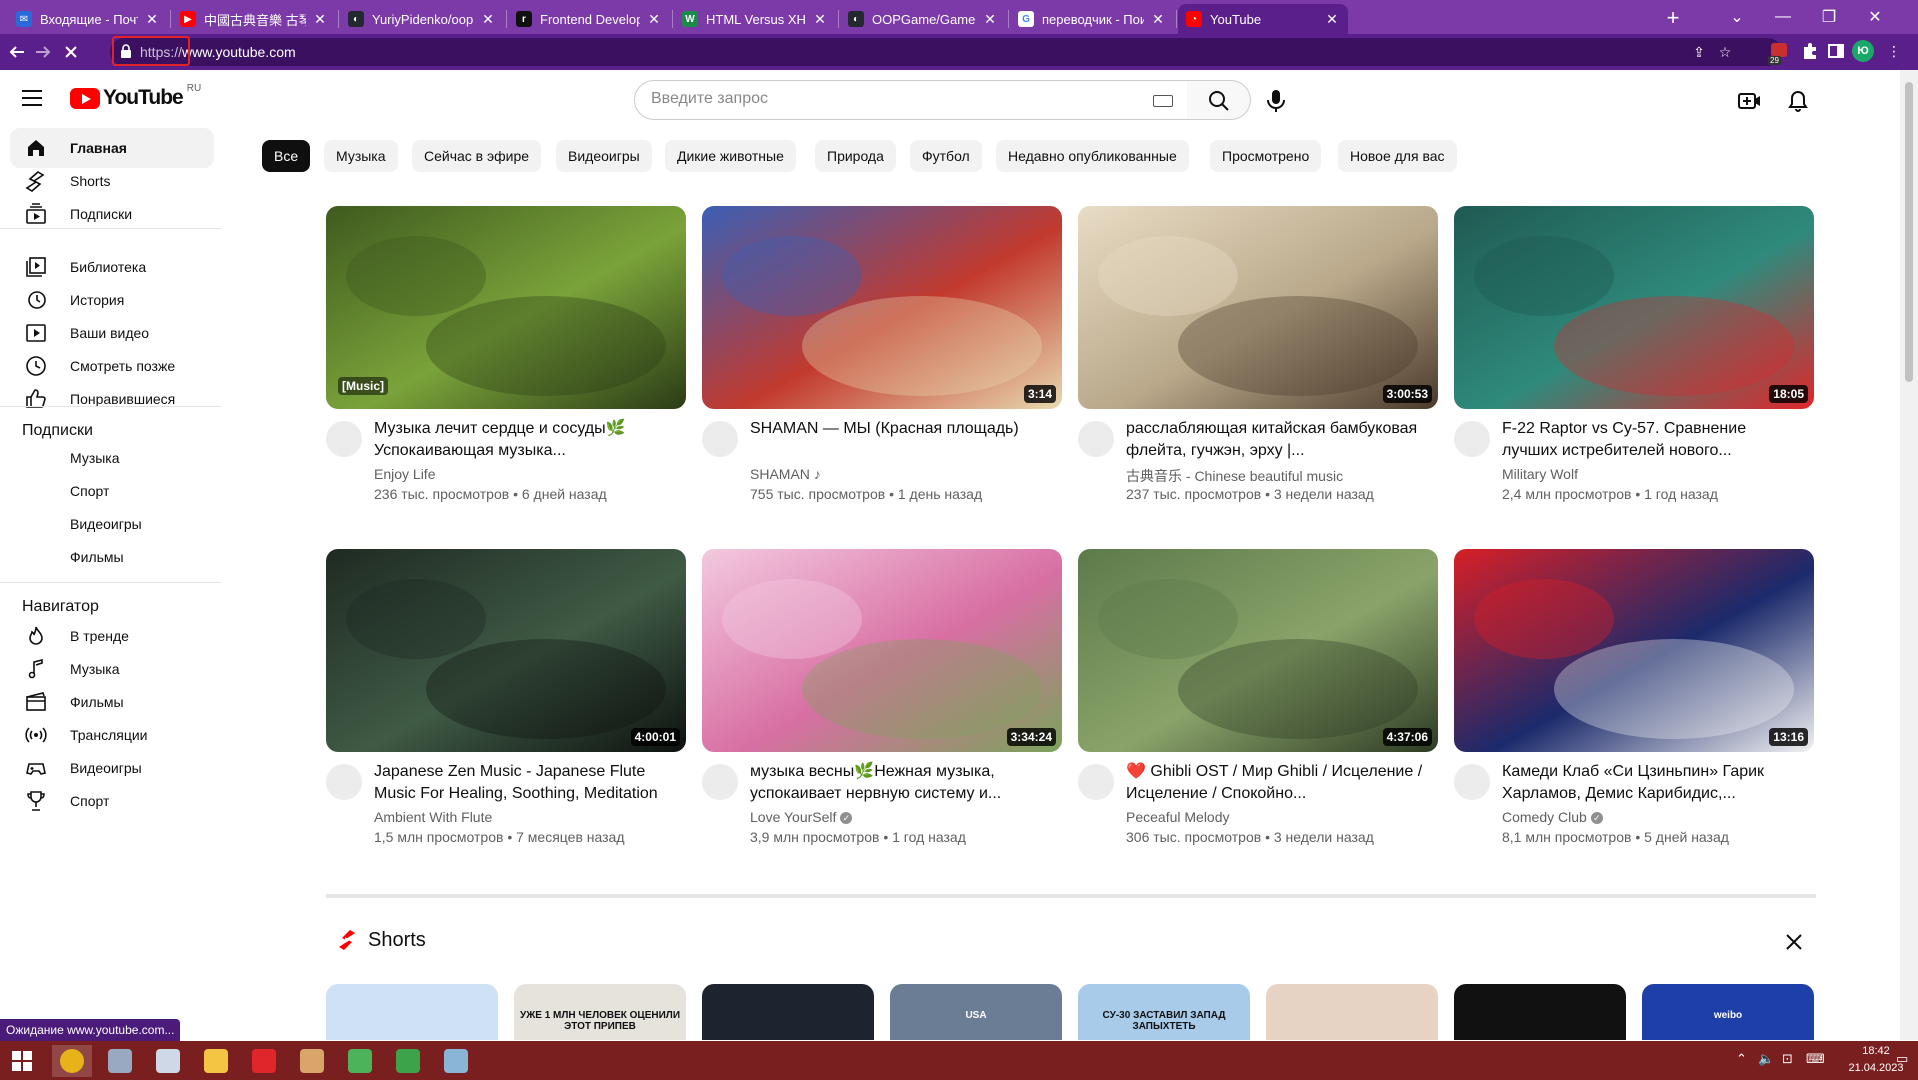 This screenshot has height=1080, width=1918. What do you see at coordinates (422, 19) in the screenshot?
I see `browser-tab: ◐ YuriyPidenko/oopDZ ✕` at bounding box center [422, 19].